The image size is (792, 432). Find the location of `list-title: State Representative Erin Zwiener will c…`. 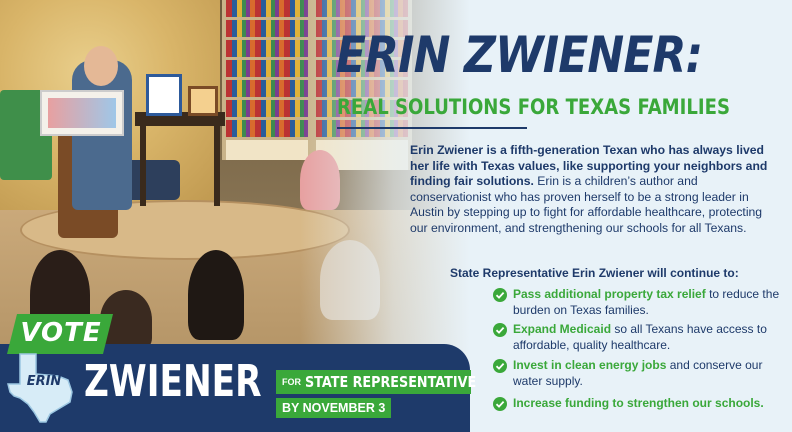

list-title: State Representative Erin Zwiener will c… is located at coordinates (594, 273).